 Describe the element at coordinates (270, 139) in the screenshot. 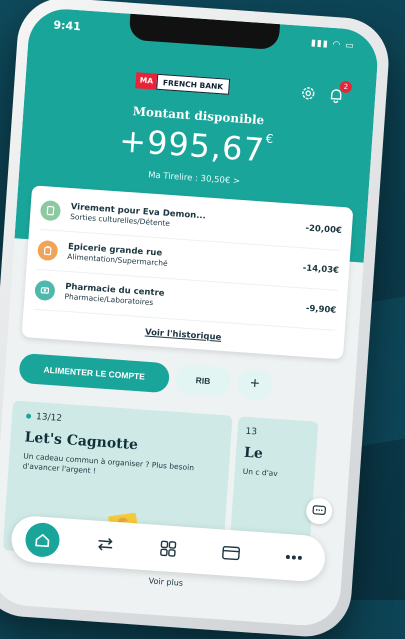

I see `balance-currency: €` at that location.